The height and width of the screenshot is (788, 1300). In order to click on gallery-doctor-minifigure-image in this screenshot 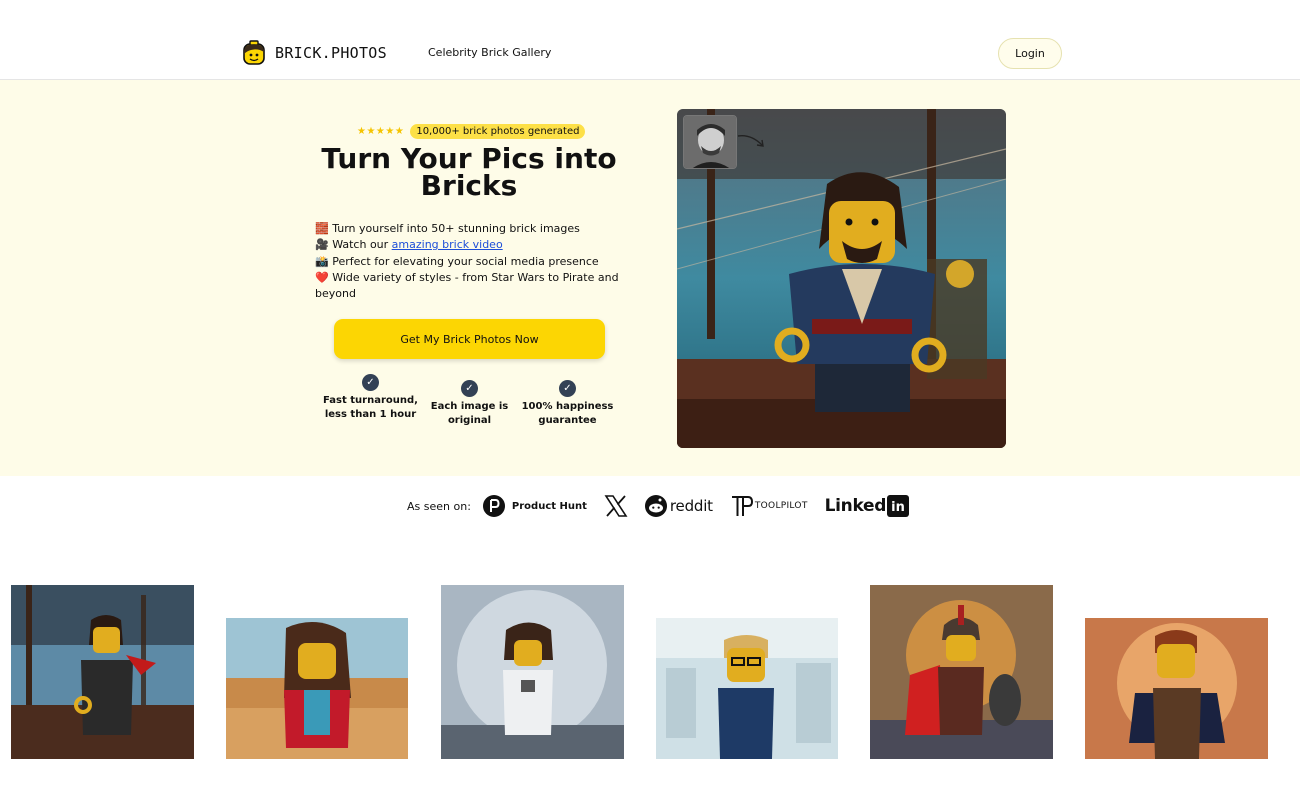, I will do `click(747, 688)`.